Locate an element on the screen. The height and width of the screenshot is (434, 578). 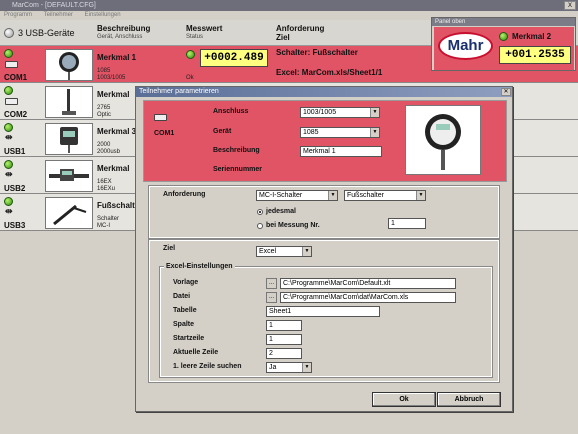
col-value-sub: Status is located at coordinates (195, 37).